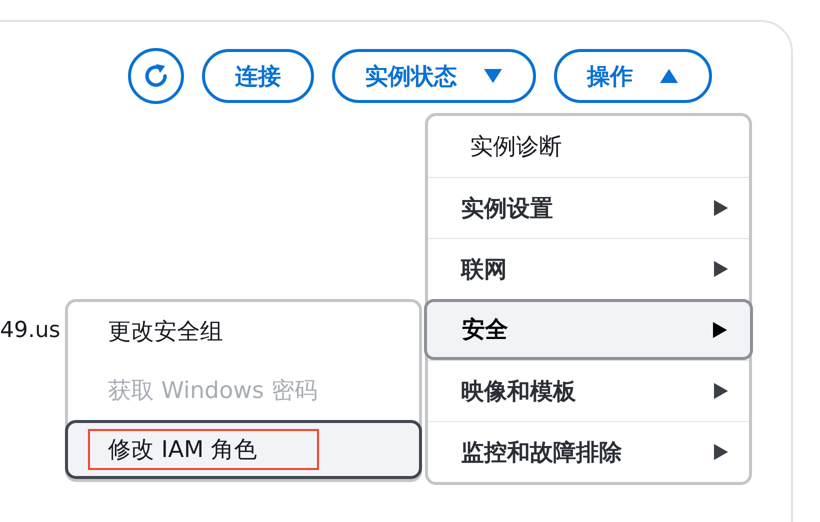 The height and width of the screenshot is (522, 820). I want to click on menu-item: 映像和模板, so click(588, 390).